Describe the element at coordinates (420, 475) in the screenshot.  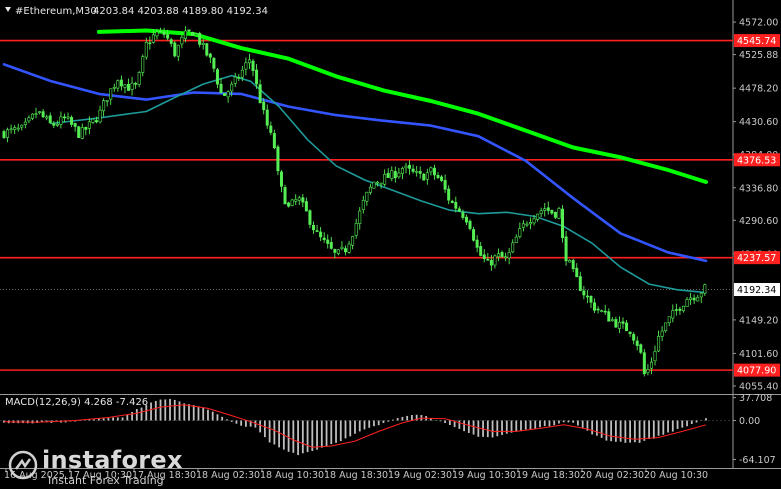
I see `time-tick-label: 19 Aug 02:30` at that location.